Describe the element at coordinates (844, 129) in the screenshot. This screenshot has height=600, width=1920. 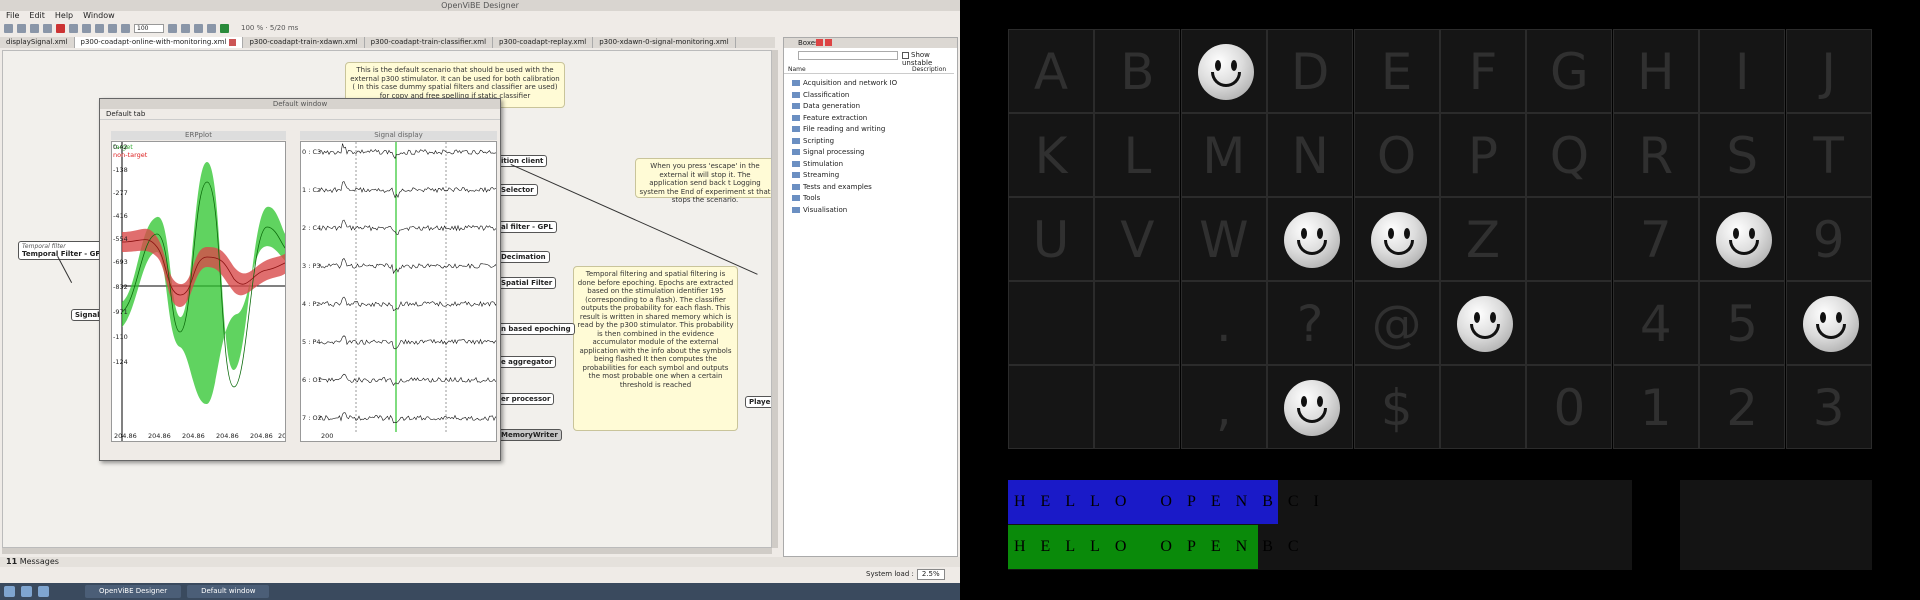
I see `box-category-label: File reading and writing` at that location.